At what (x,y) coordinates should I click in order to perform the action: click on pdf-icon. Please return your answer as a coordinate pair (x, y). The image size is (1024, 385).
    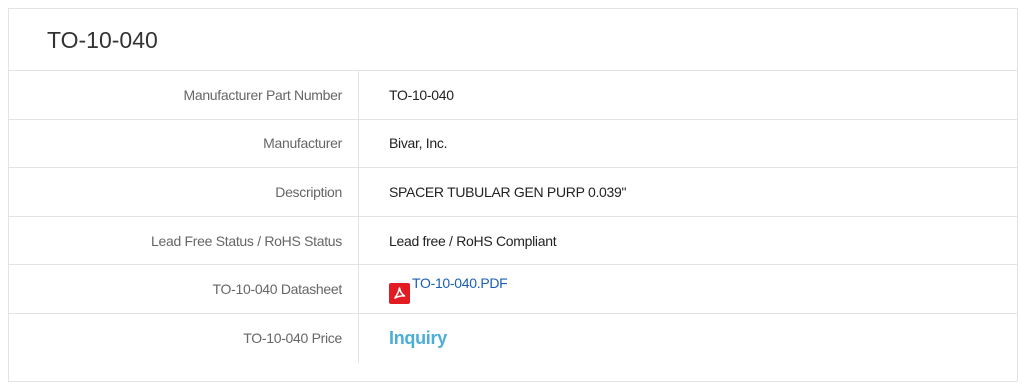
    Looking at the image, I should click on (399, 293).